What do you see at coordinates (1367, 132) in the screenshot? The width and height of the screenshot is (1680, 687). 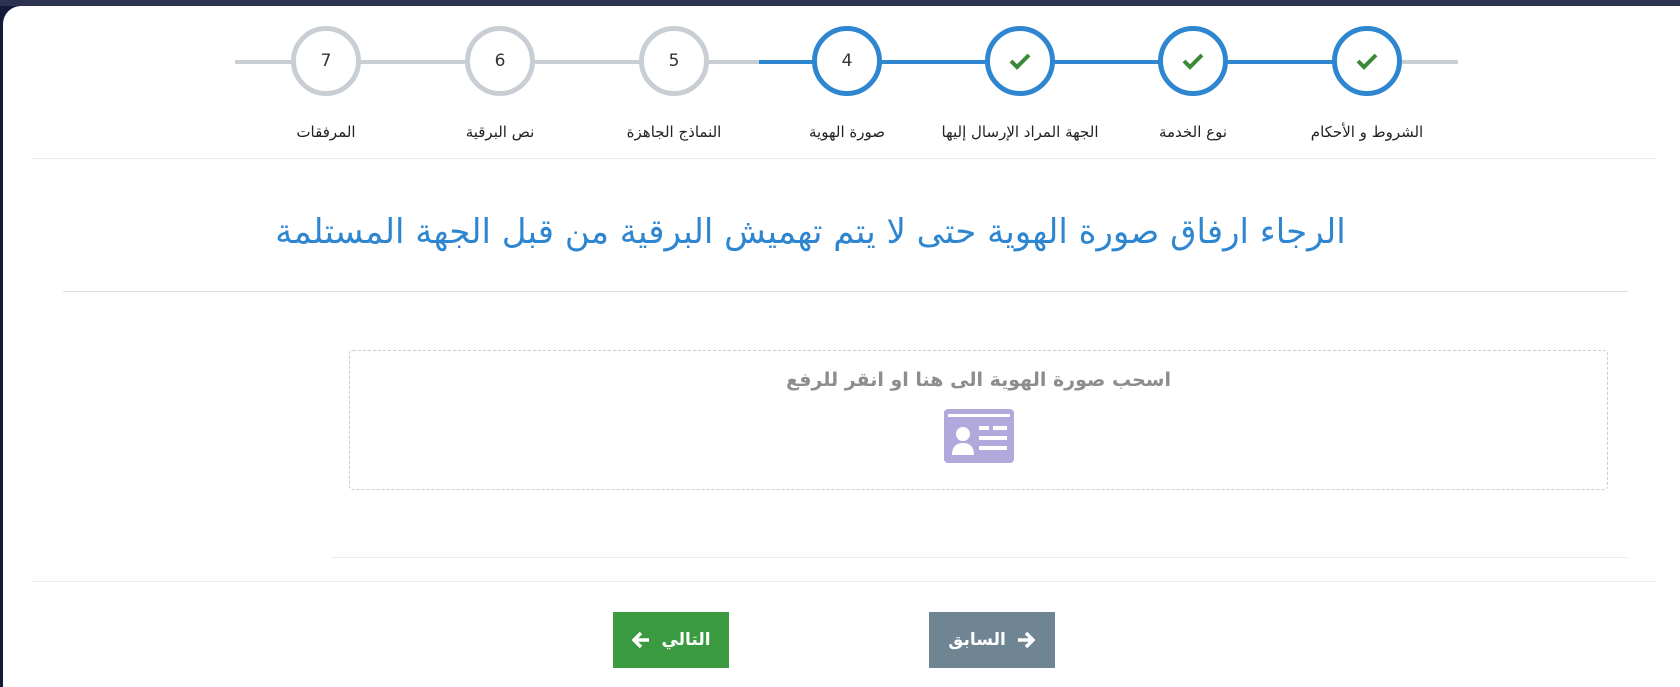 I see `step-label: الشروط و الأحكام` at bounding box center [1367, 132].